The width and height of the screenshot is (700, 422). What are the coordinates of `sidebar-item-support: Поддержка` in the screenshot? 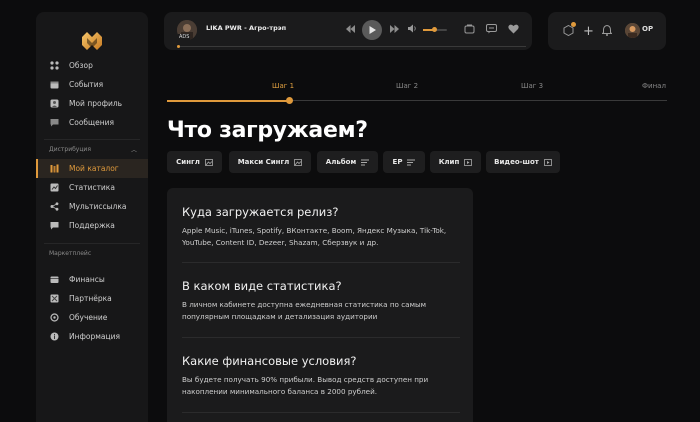 It's located at (92, 225).